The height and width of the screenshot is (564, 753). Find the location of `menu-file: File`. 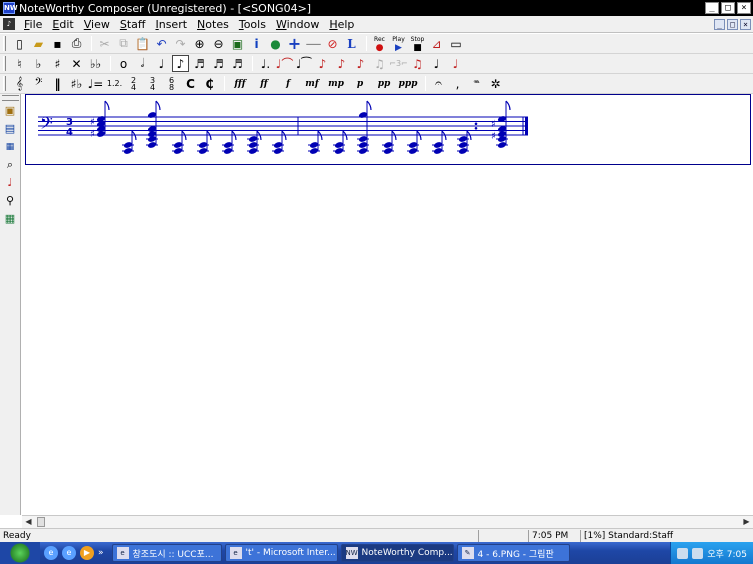

menu-file: File is located at coordinates (33, 24).